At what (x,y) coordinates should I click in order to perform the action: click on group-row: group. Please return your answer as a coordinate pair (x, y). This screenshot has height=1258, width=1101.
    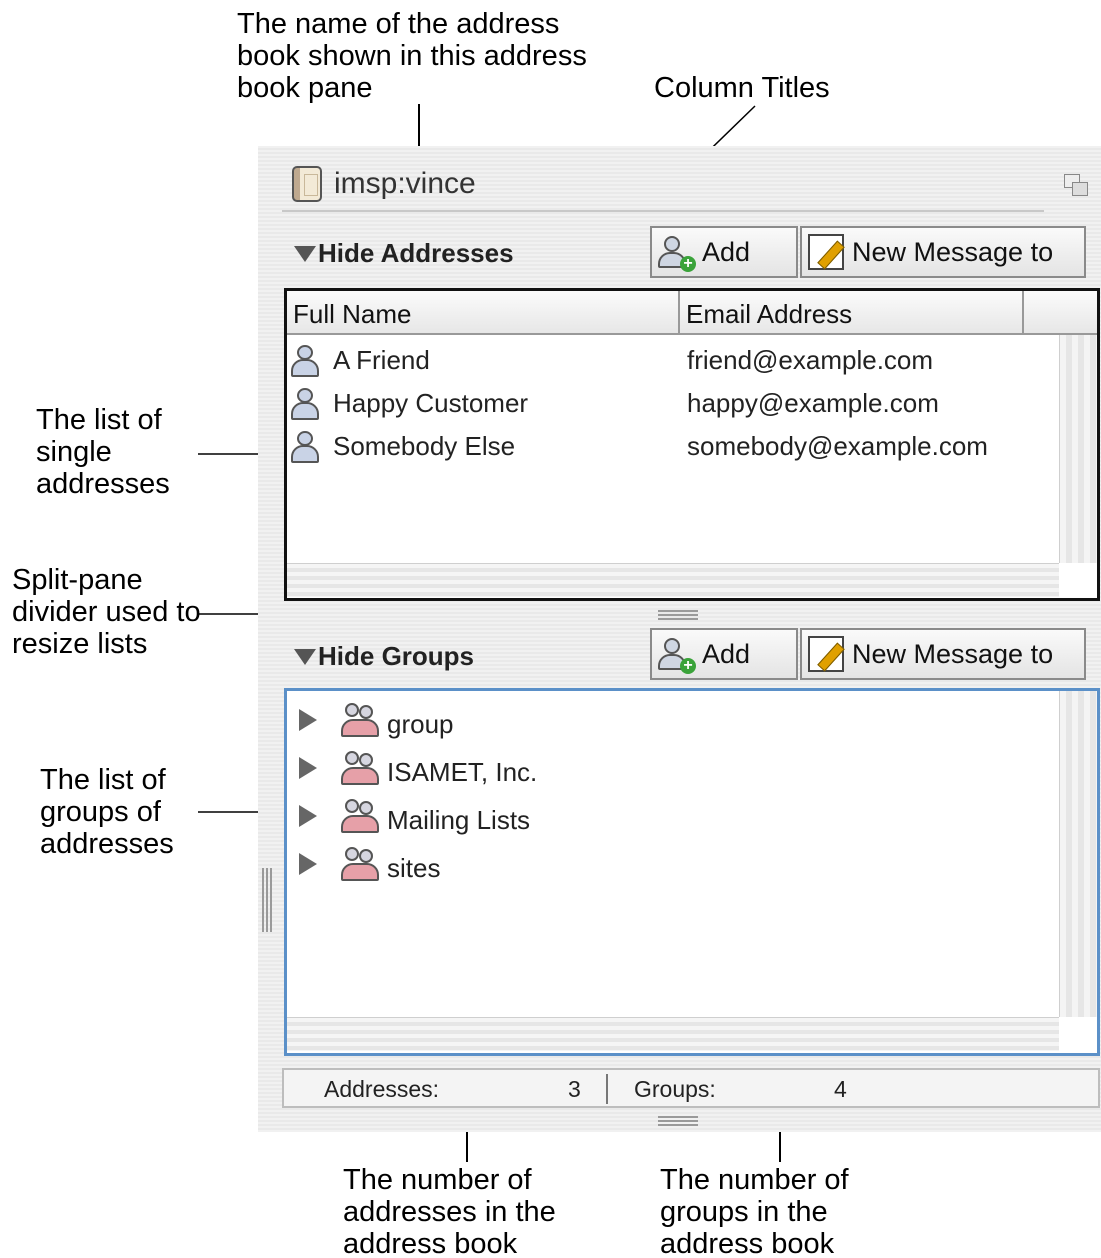
    Looking at the image, I should click on (672, 722).